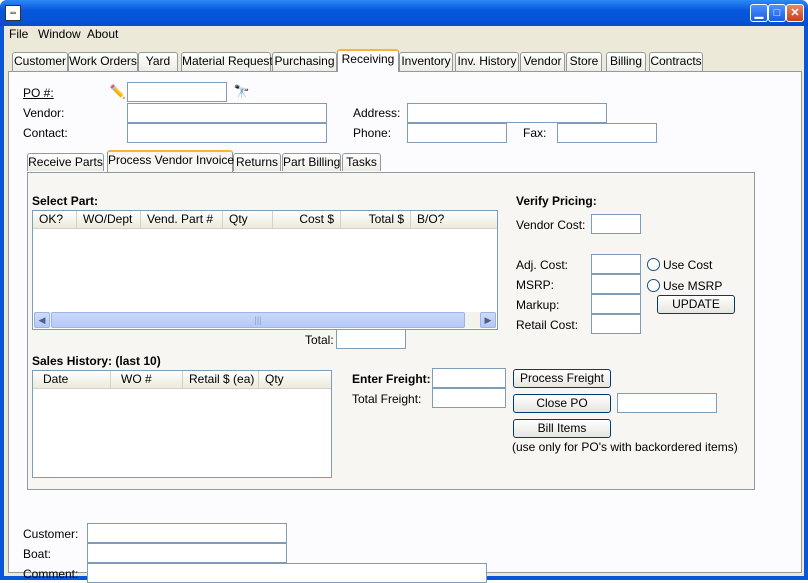  What do you see at coordinates (372, 133) in the screenshot?
I see `phone-label: Phone:` at bounding box center [372, 133].